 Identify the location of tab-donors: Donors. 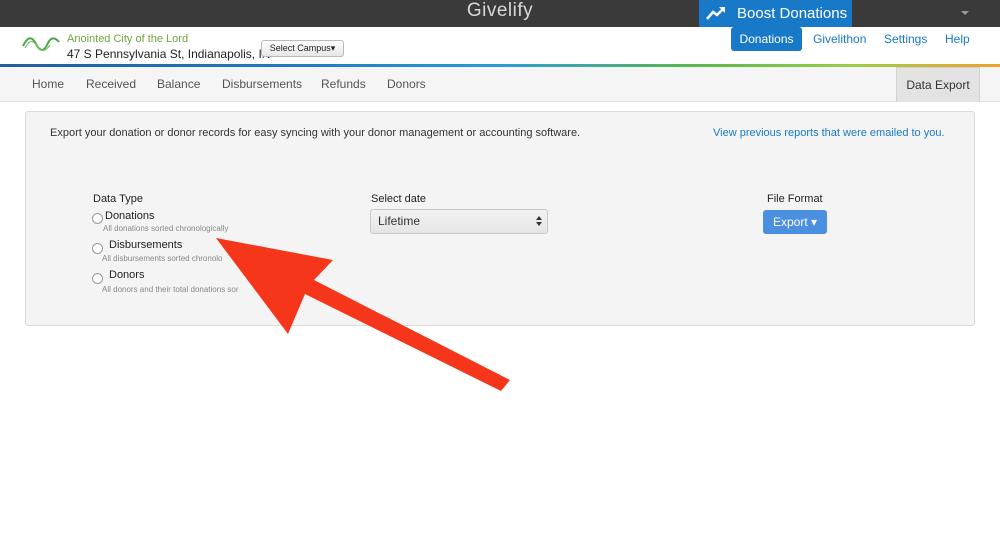
(406, 84).